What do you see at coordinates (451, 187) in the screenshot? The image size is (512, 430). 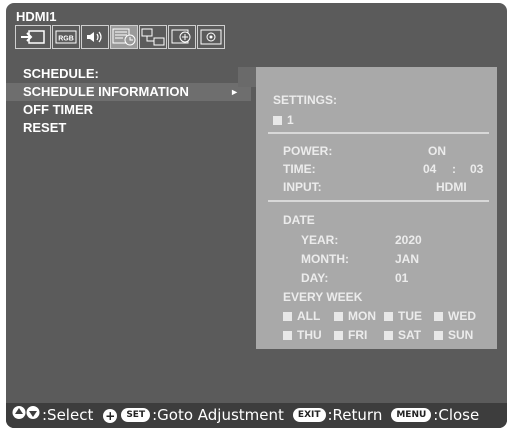 I see `input-value: HDMI` at bounding box center [451, 187].